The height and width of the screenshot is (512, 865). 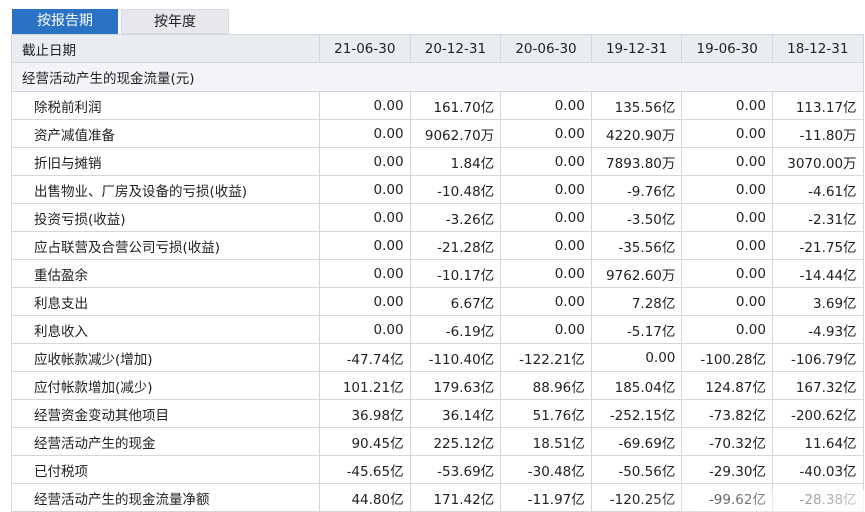 I want to click on value-cell: -40.03亿, so click(x=817, y=469).